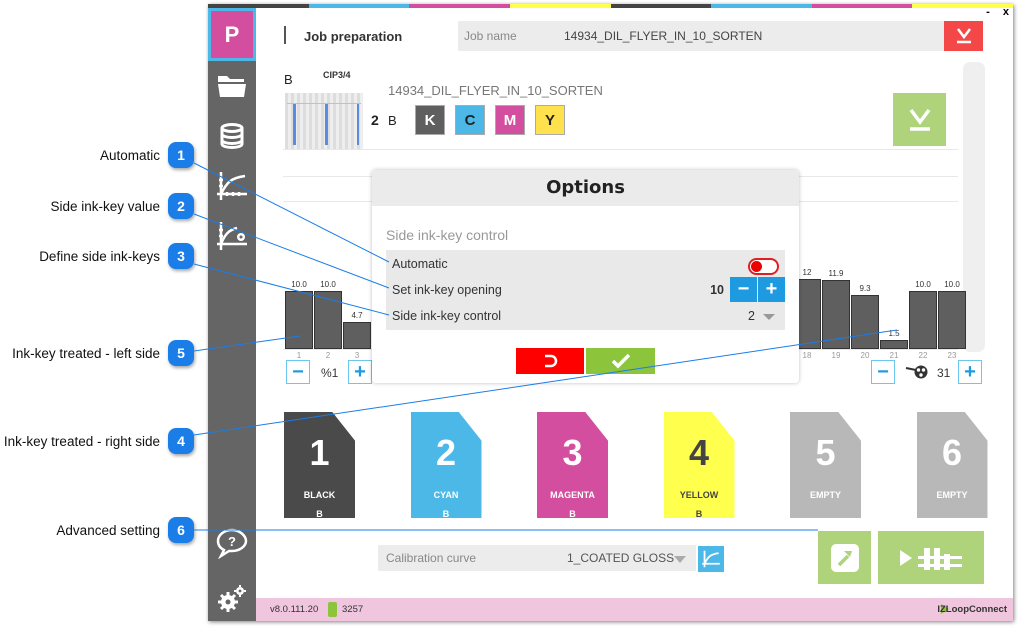  Describe the element at coordinates (923, 355) in the screenshot. I see `ink-key-number: 22` at that location.